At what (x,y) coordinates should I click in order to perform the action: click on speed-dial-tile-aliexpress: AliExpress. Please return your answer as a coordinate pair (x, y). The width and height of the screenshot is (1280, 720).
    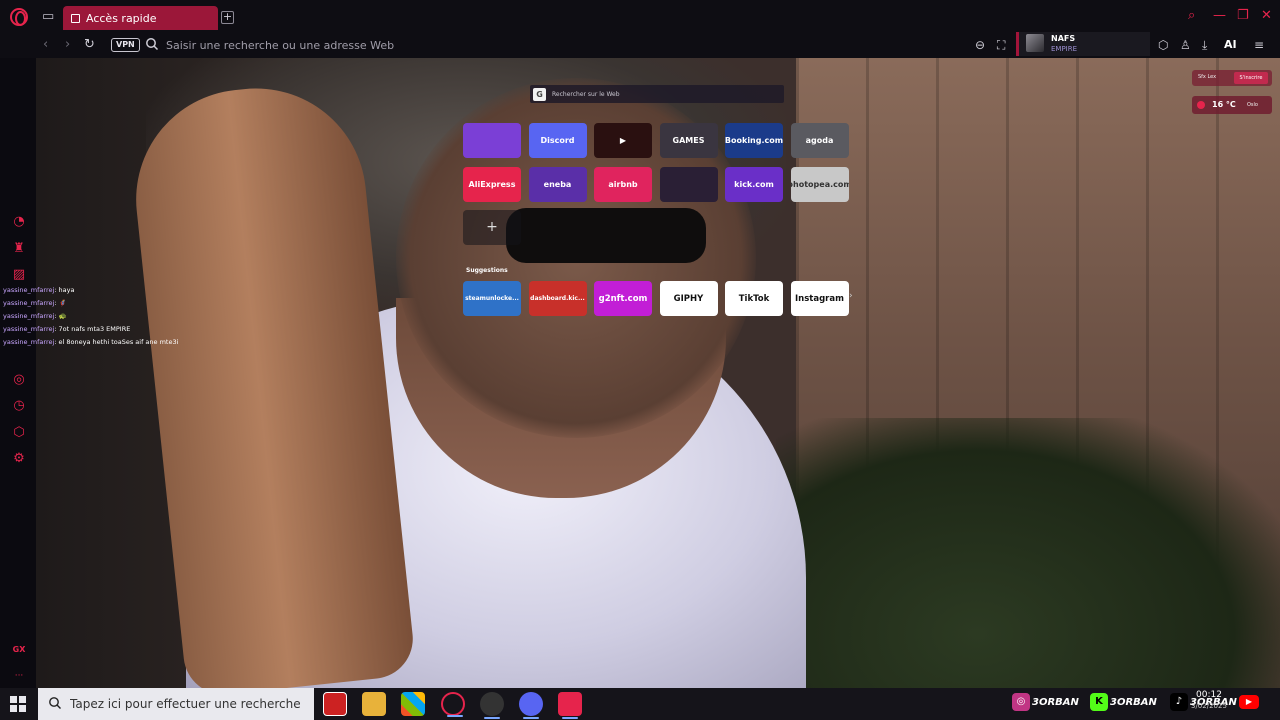
    Looking at the image, I should click on (492, 184).